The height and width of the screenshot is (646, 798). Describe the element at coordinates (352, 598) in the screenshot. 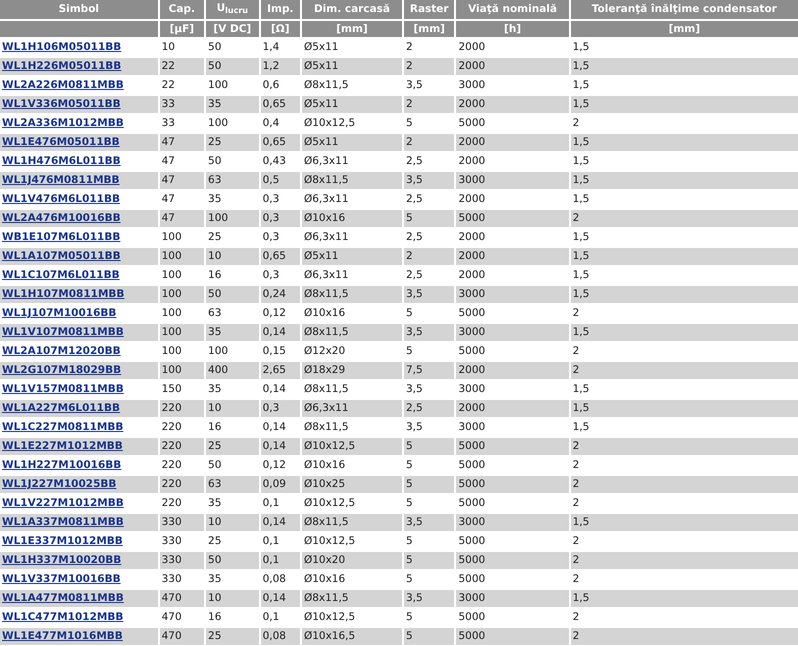

I see `table-cell: Ø8x11,5` at that location.